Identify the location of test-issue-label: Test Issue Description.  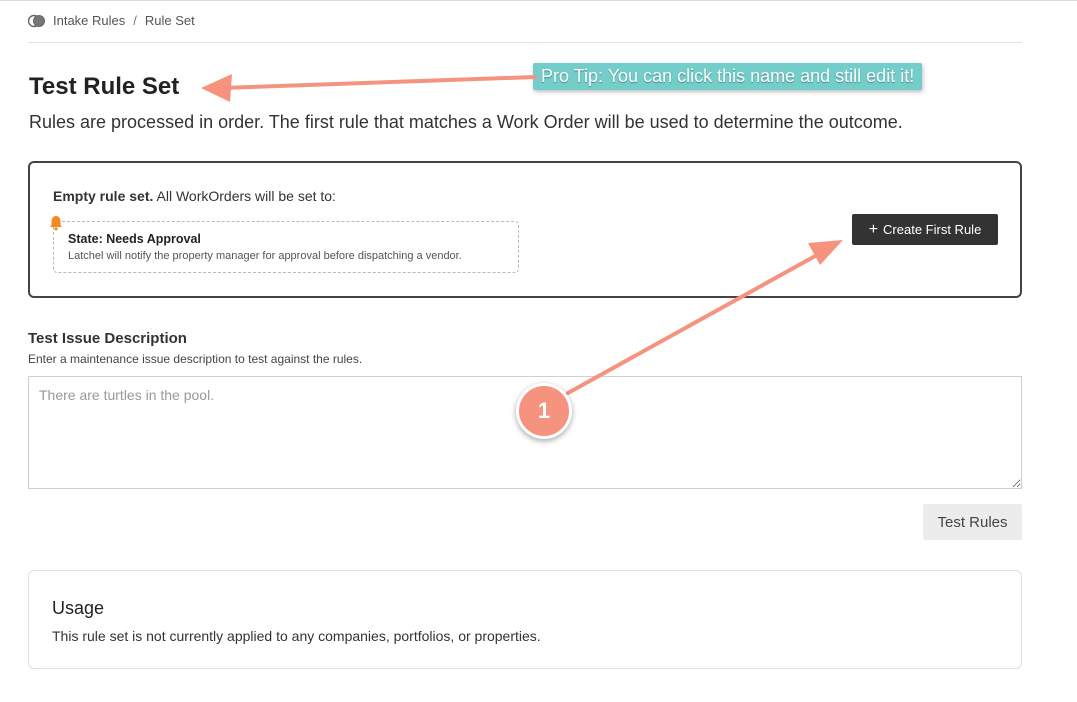
(107, 338).